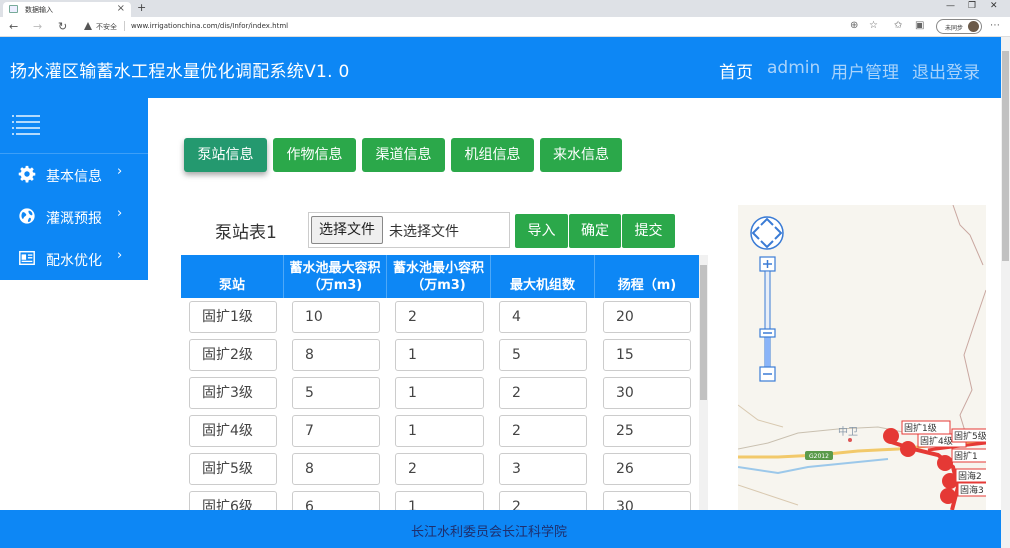 Image resolution: width=1010 pixels, height=548 pixels. Describe the element at coordinates (27, 174) in the screenshot. I see `gear-icon` at that location.